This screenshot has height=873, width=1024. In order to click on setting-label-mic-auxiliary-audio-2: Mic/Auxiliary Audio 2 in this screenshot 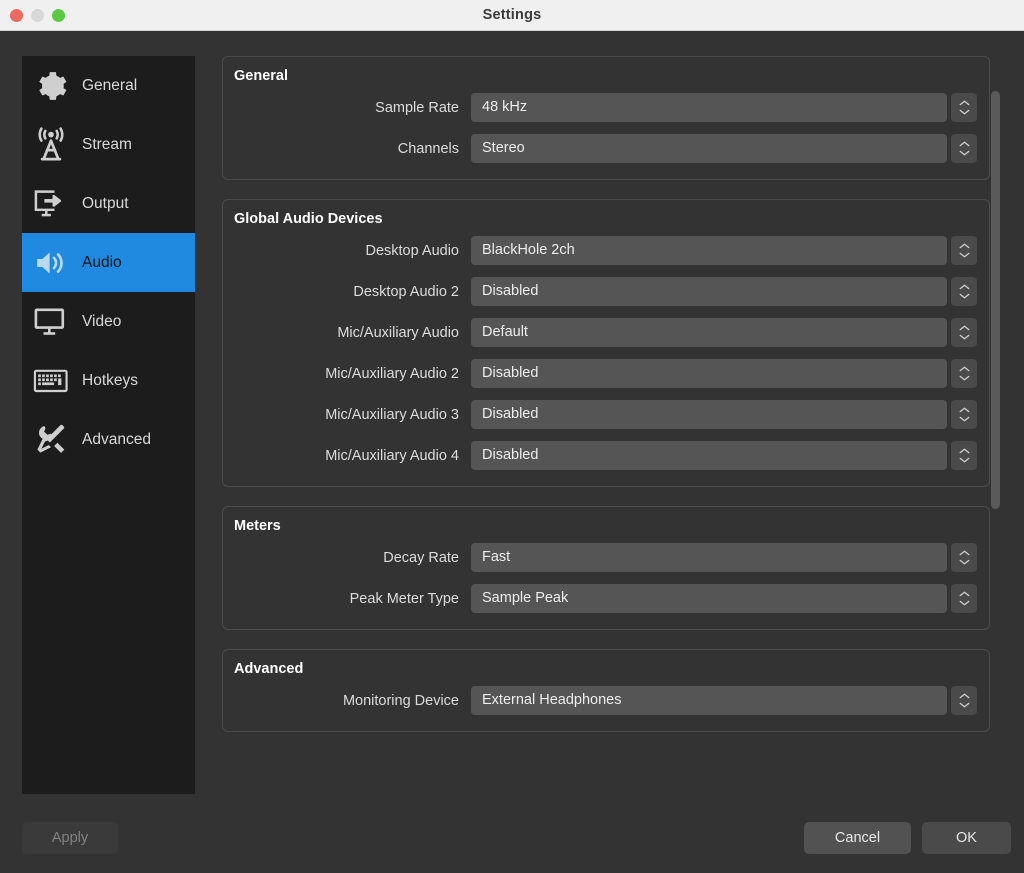, I will do `click(392, 373)`.